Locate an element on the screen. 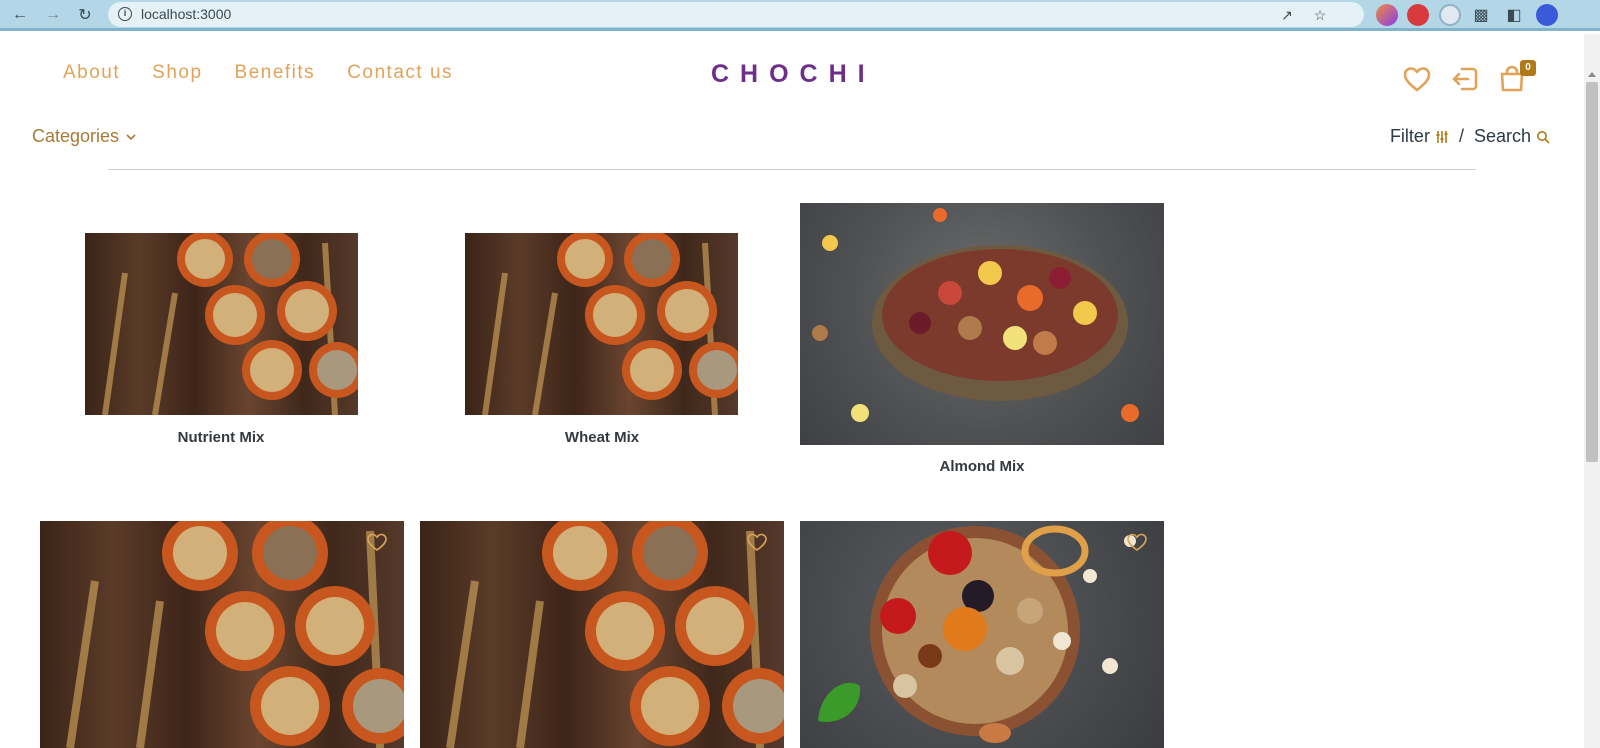 The width and height of the screenshot is (1600, 748). side-panel-icon: ◧ is located at coordinates (1514, 15).